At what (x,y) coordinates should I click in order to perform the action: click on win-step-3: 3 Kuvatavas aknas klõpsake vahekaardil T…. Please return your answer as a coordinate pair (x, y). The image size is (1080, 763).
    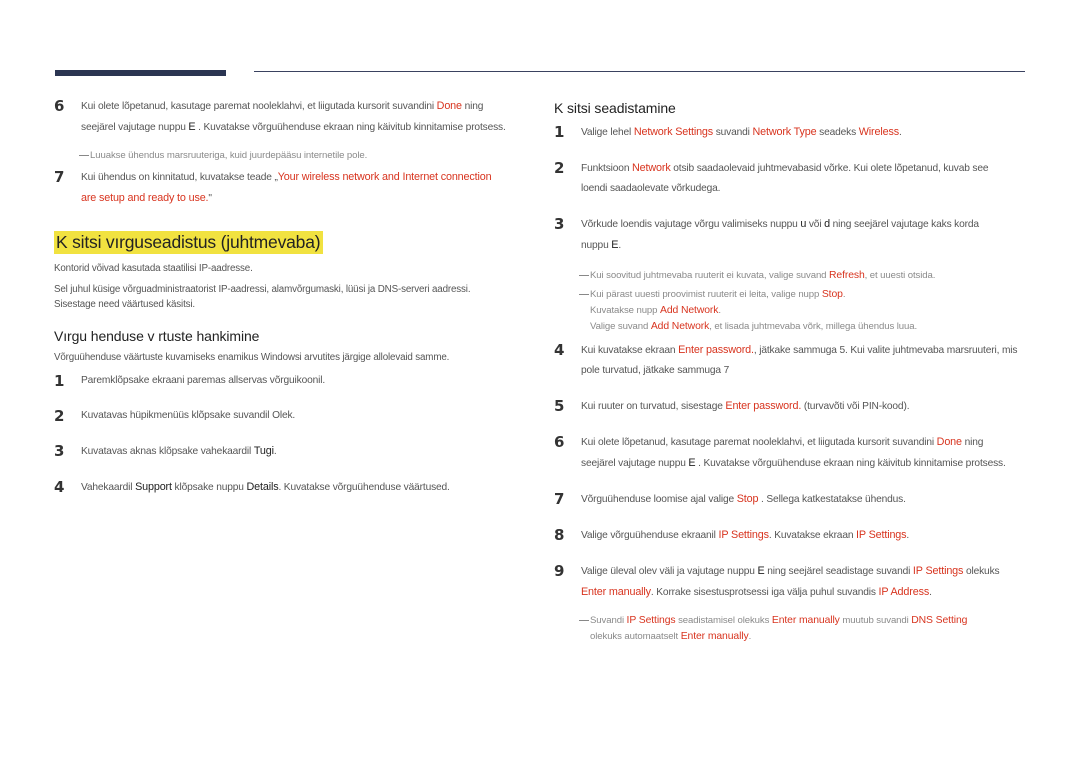
    Looking at the image, I should click on (165, 451).